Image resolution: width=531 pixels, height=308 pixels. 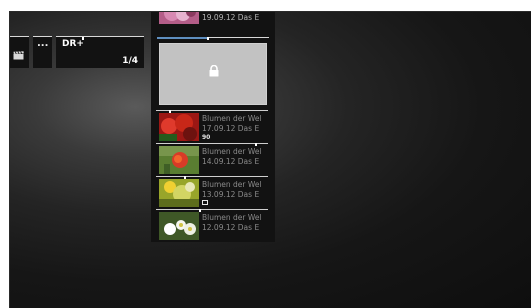 What do you see at coordinates (205, 202) in the screenshot?
I see `recording-status-icon` at bounding box center [205, 202].